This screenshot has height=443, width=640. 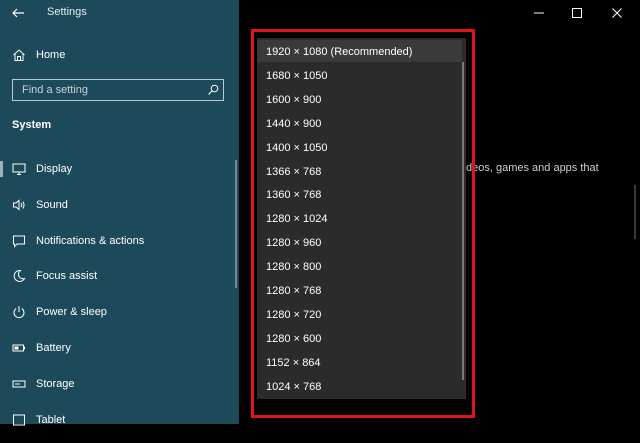 I want to click on minimize-icon, so click(x=539, y=13).